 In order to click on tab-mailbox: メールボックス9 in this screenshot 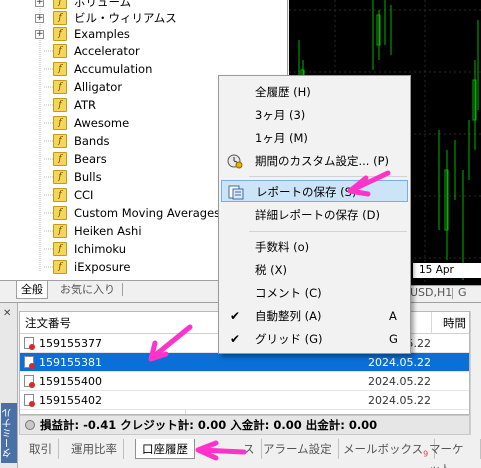, I will do `click(386, 449)`.